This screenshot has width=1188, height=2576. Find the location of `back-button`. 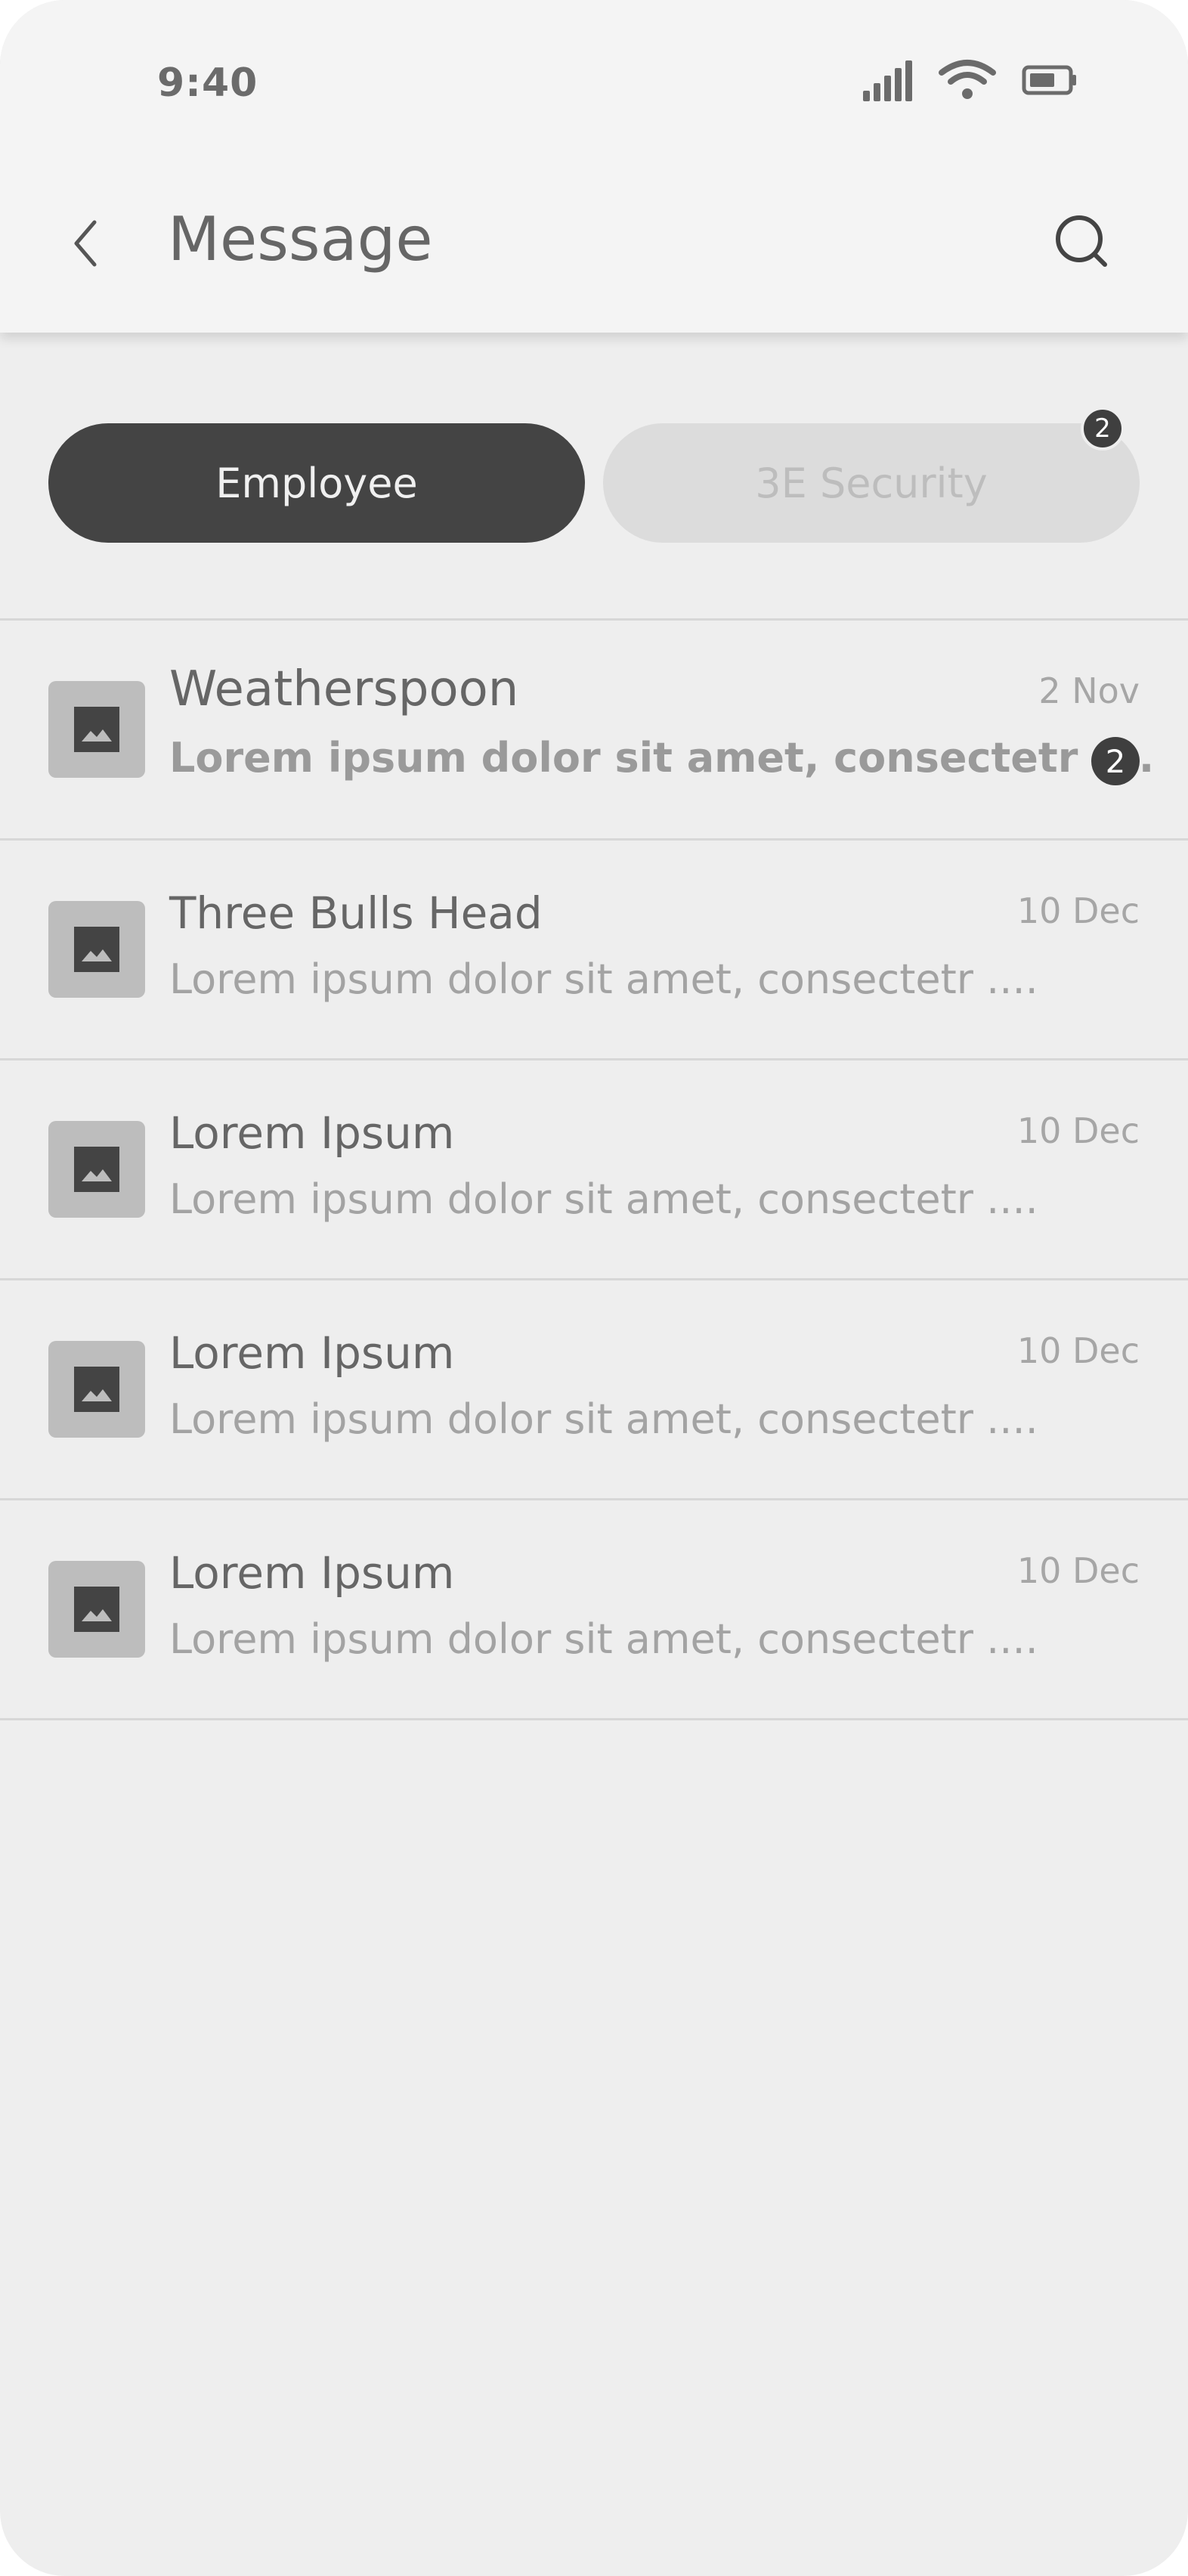

back-button is located at coordinates (86, 243).